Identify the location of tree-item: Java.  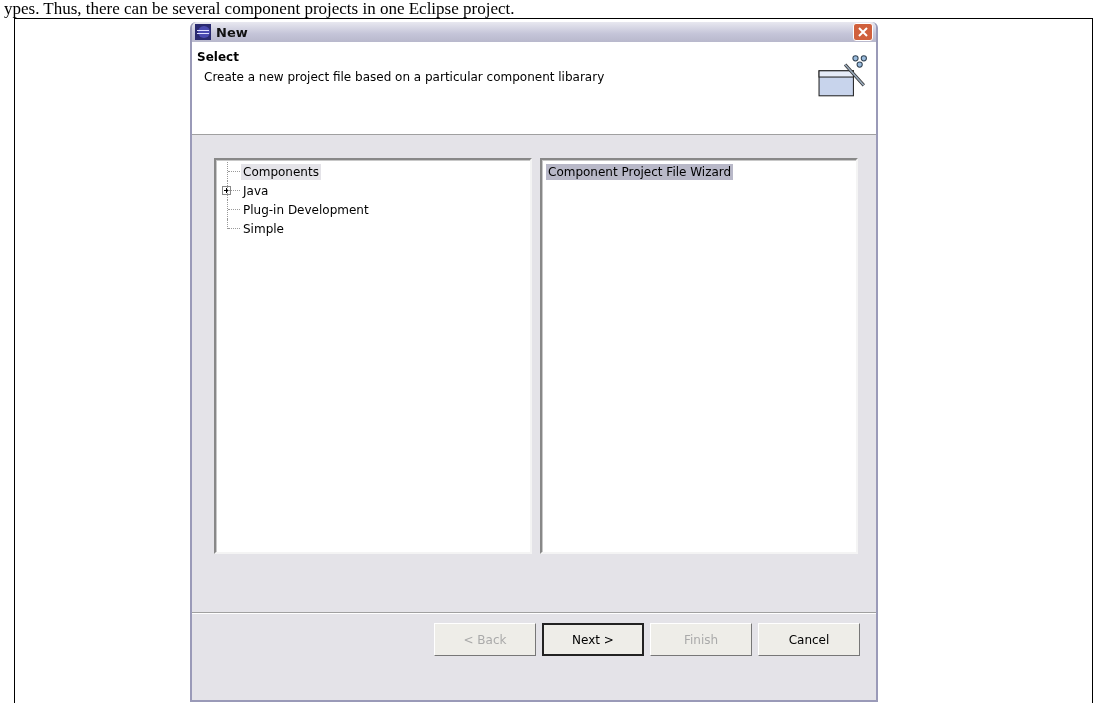
(256, 190).